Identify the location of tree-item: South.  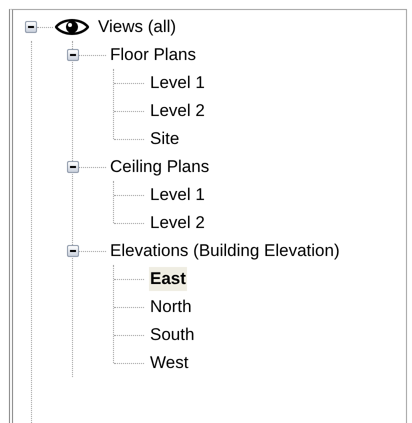
(172, 335).